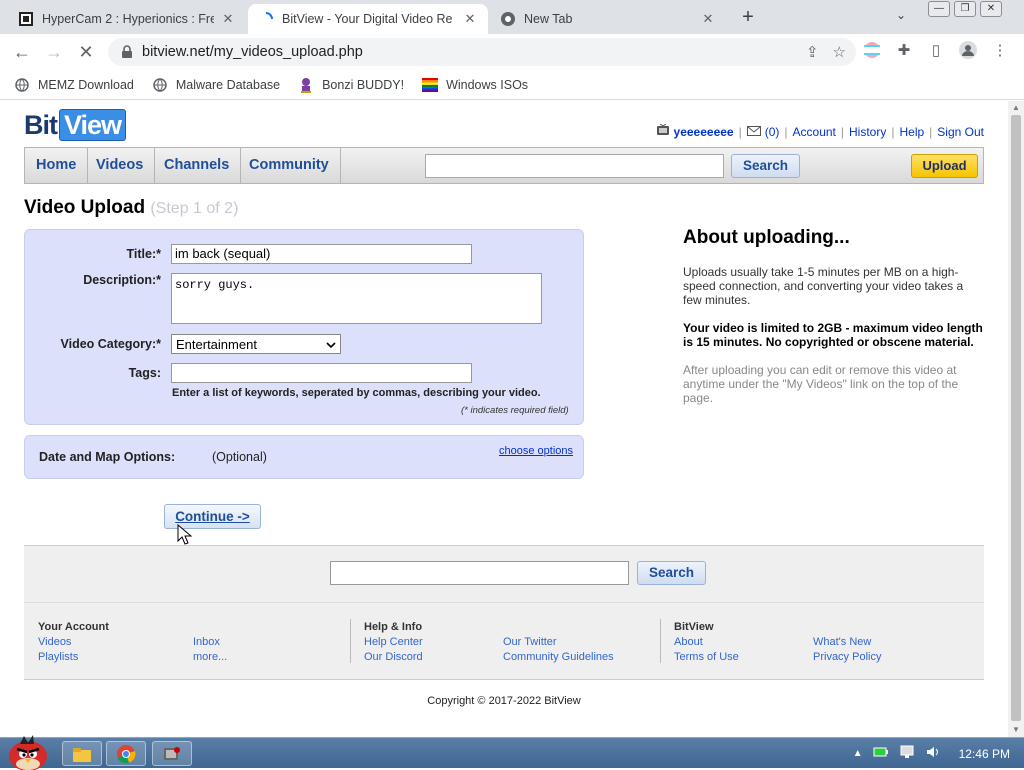 The image size is (1024, 770). What do you see at coordinates (901, 15) in the screenshot?
I see `tab-search-chevron-icon: ⌄` at bounding box center [901, 15].